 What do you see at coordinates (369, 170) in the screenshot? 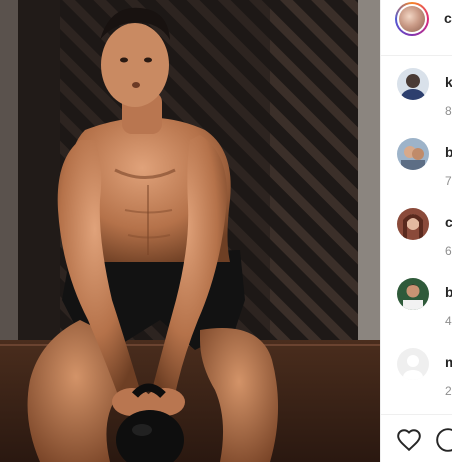
I see `wall-pillar-right` at bounding box center [369, 170].